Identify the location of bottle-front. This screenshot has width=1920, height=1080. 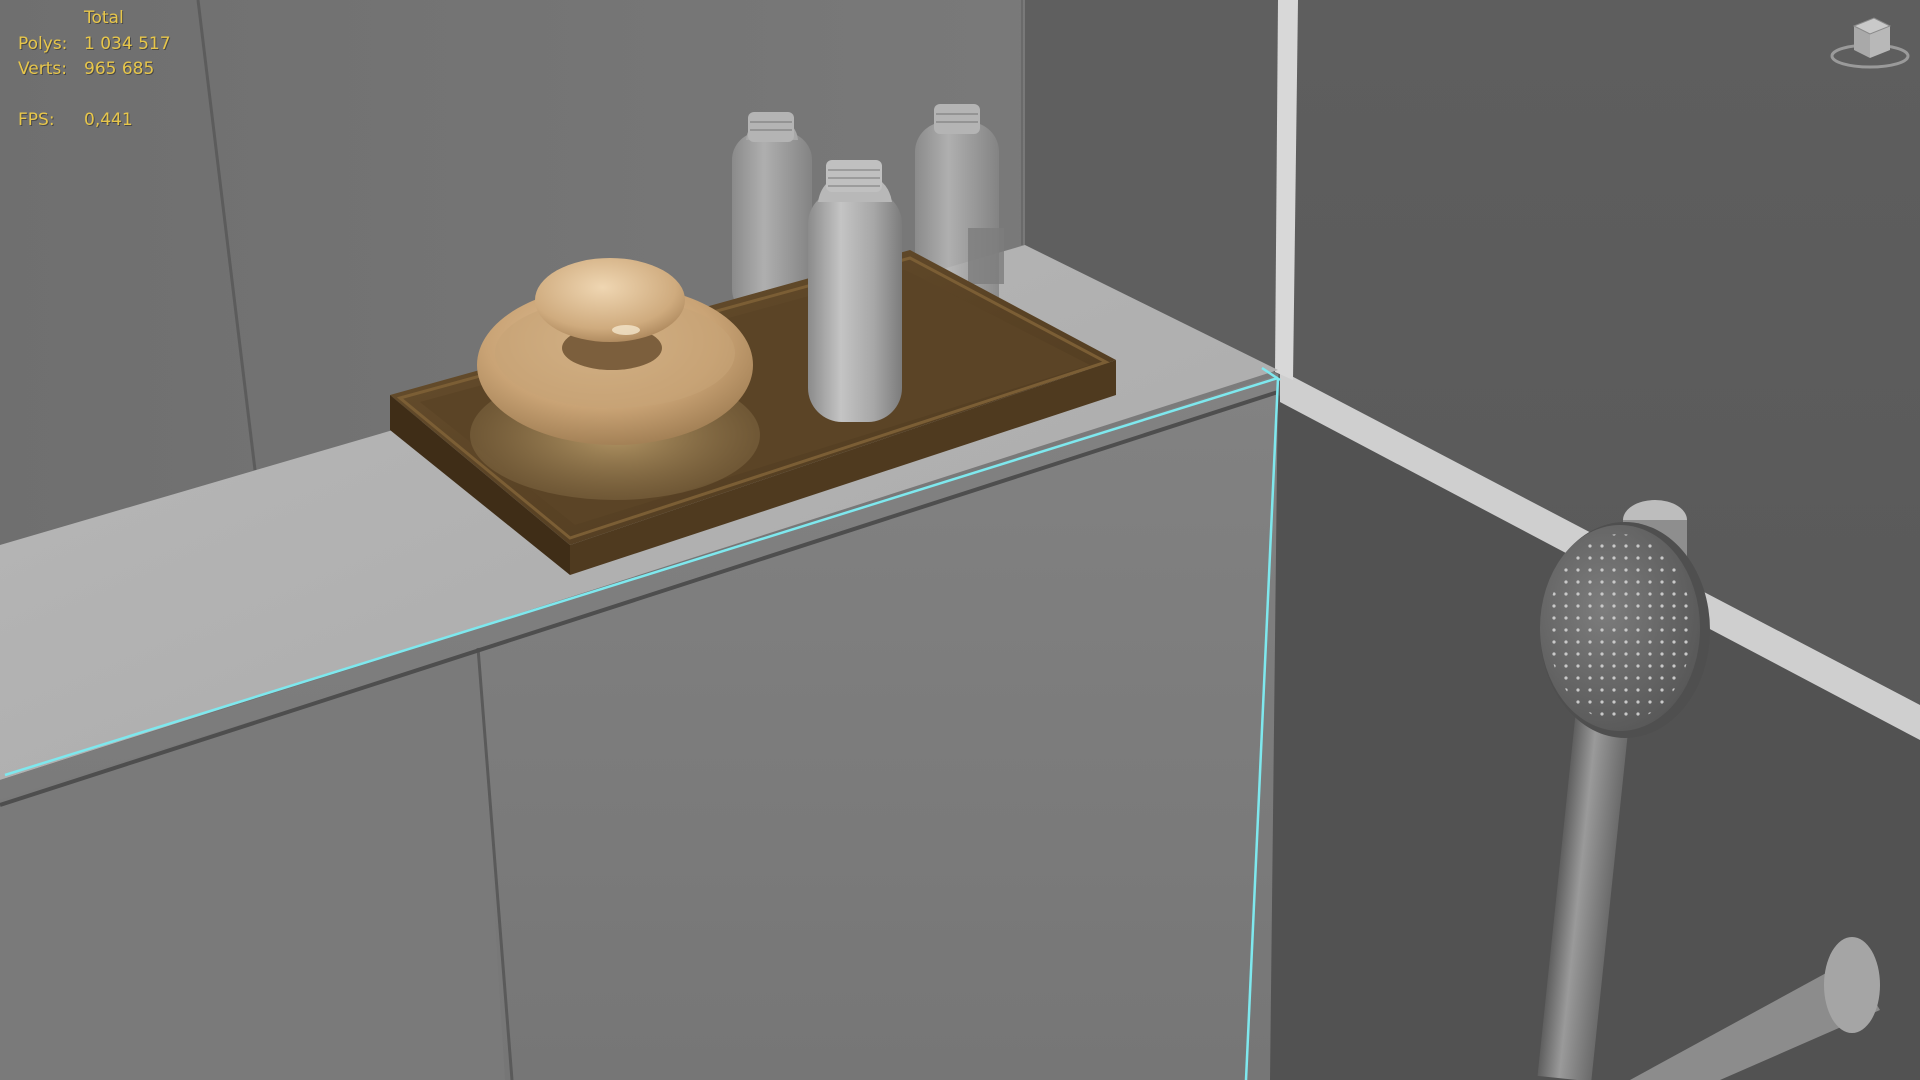
(855, 291).